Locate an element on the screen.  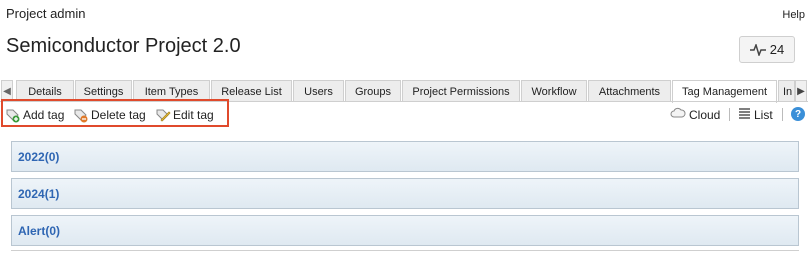
cloud-icon is located at coordinates (678, 114).